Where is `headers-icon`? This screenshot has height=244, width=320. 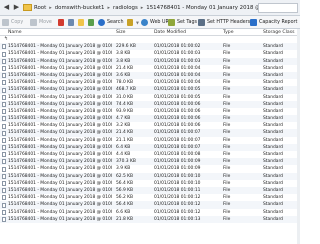
headers-icon is located at coordinates (201, 22).